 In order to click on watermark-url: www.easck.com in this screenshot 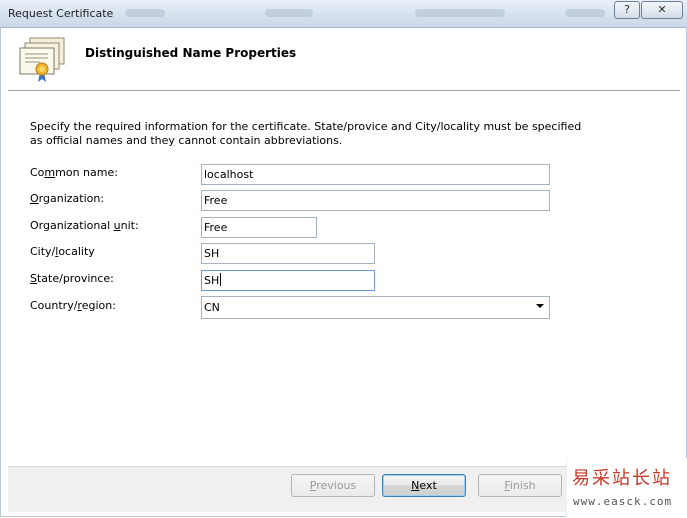, I will do `click(623, 501)`.